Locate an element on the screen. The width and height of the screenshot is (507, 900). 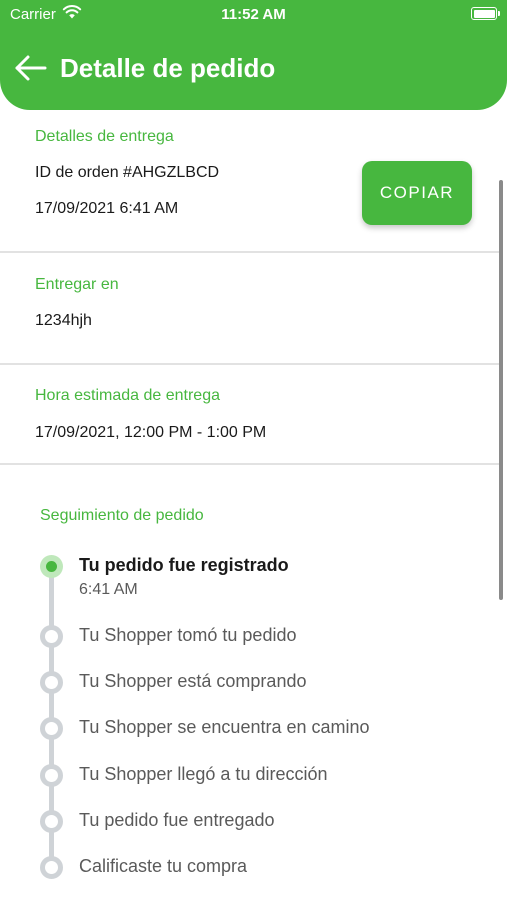
deliver-to-value: 1234hjh is located at coordinates (63, 320).